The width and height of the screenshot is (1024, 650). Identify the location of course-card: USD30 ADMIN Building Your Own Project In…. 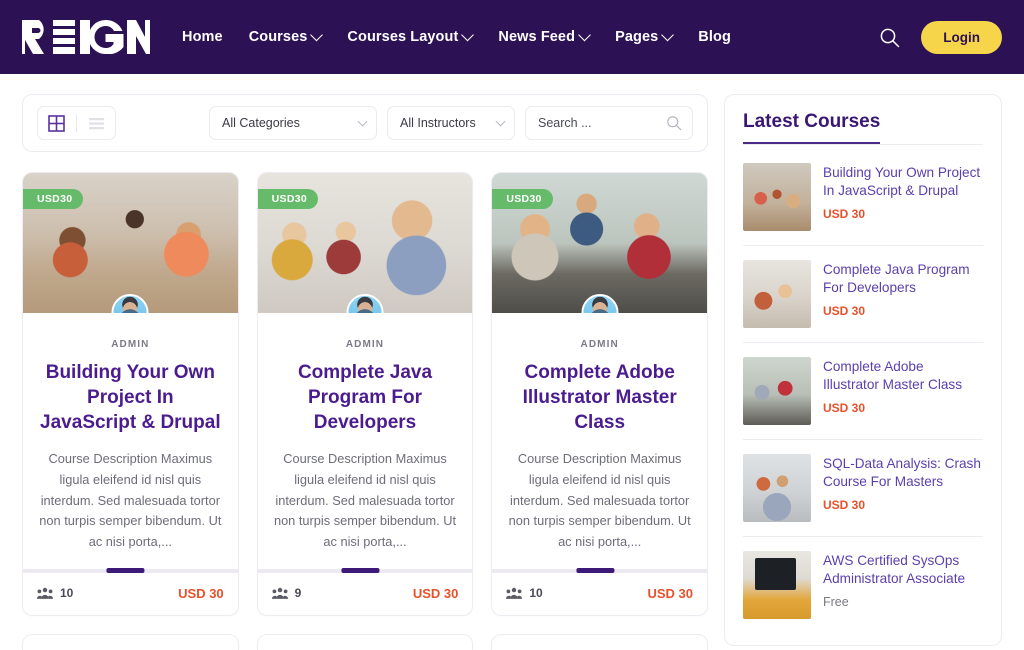
(130, 394).